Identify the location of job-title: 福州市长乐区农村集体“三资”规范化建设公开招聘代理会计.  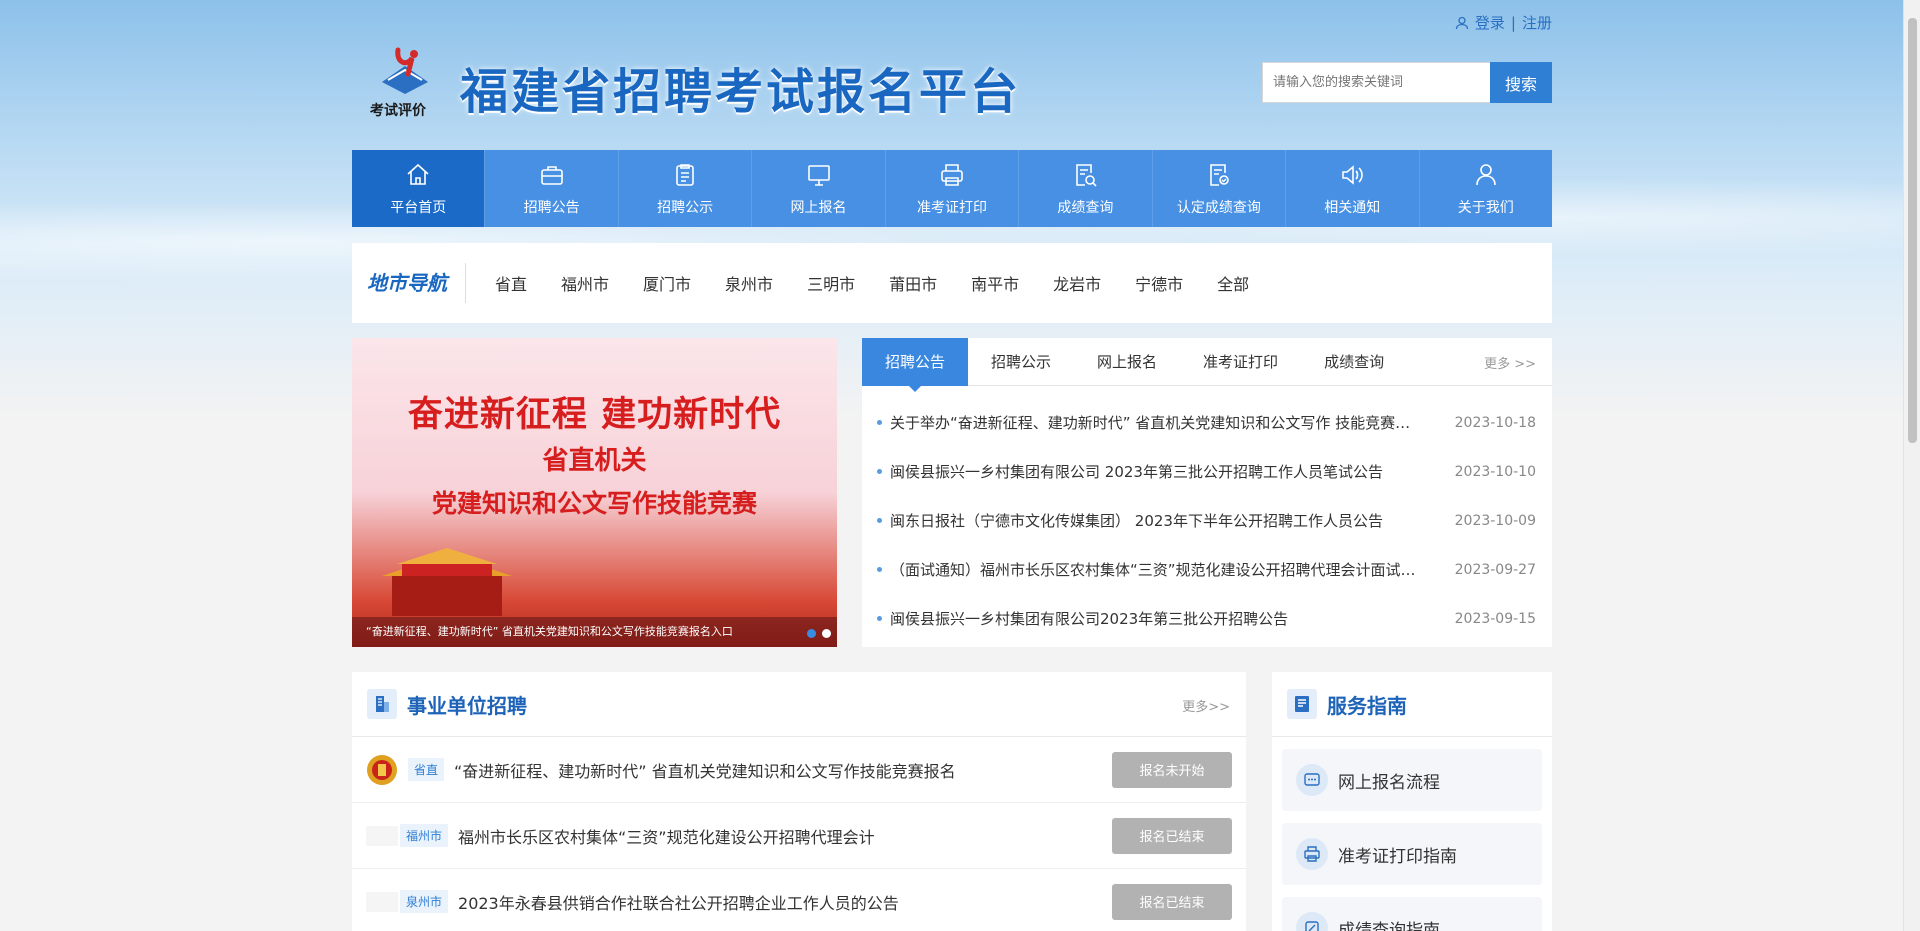
(666, 837).